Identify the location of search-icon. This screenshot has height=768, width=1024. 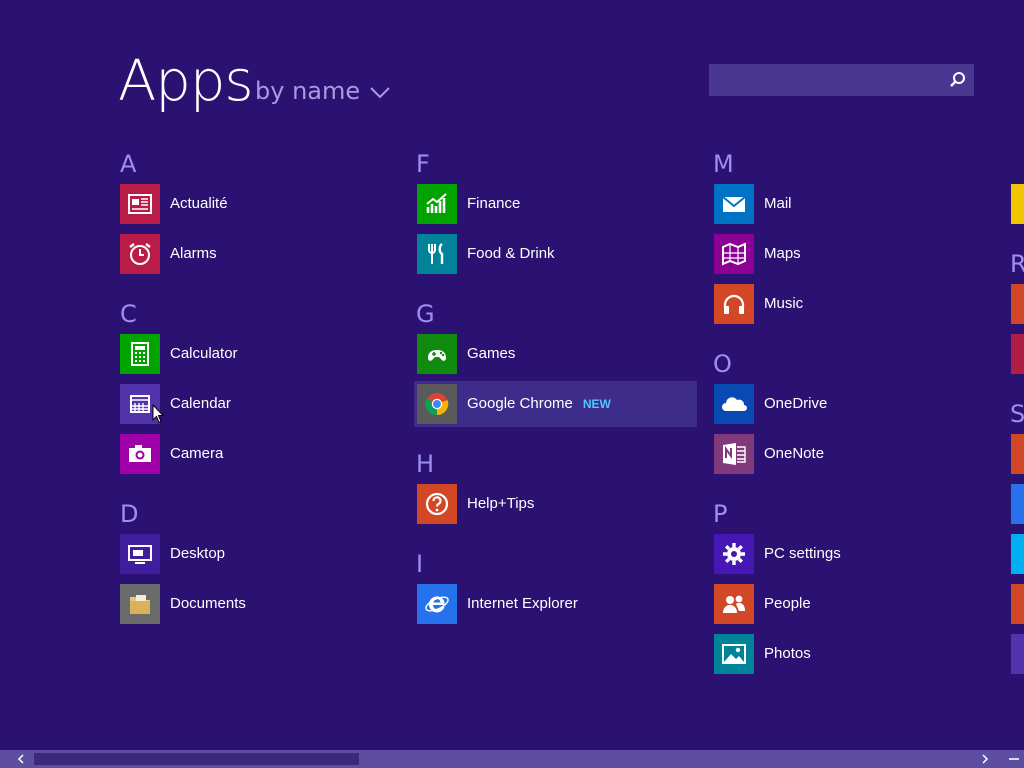
(958, 80).